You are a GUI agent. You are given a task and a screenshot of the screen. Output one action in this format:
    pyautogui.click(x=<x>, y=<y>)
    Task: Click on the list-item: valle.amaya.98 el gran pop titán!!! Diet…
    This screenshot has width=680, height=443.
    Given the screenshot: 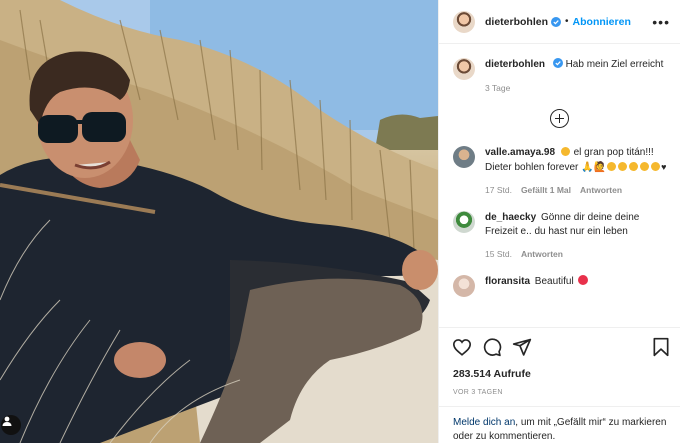 What is the action you would take?
    pyautogui.click(x=559, y=171)
    